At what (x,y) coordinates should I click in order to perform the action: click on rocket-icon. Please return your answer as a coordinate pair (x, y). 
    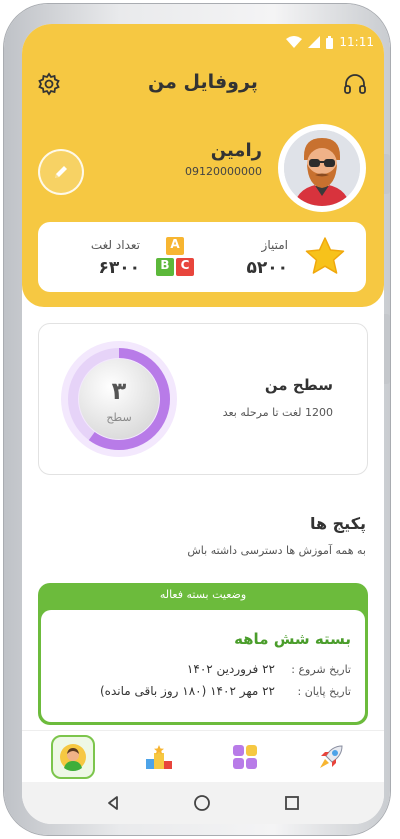
    Looking at the image, I should click on (331, 756).